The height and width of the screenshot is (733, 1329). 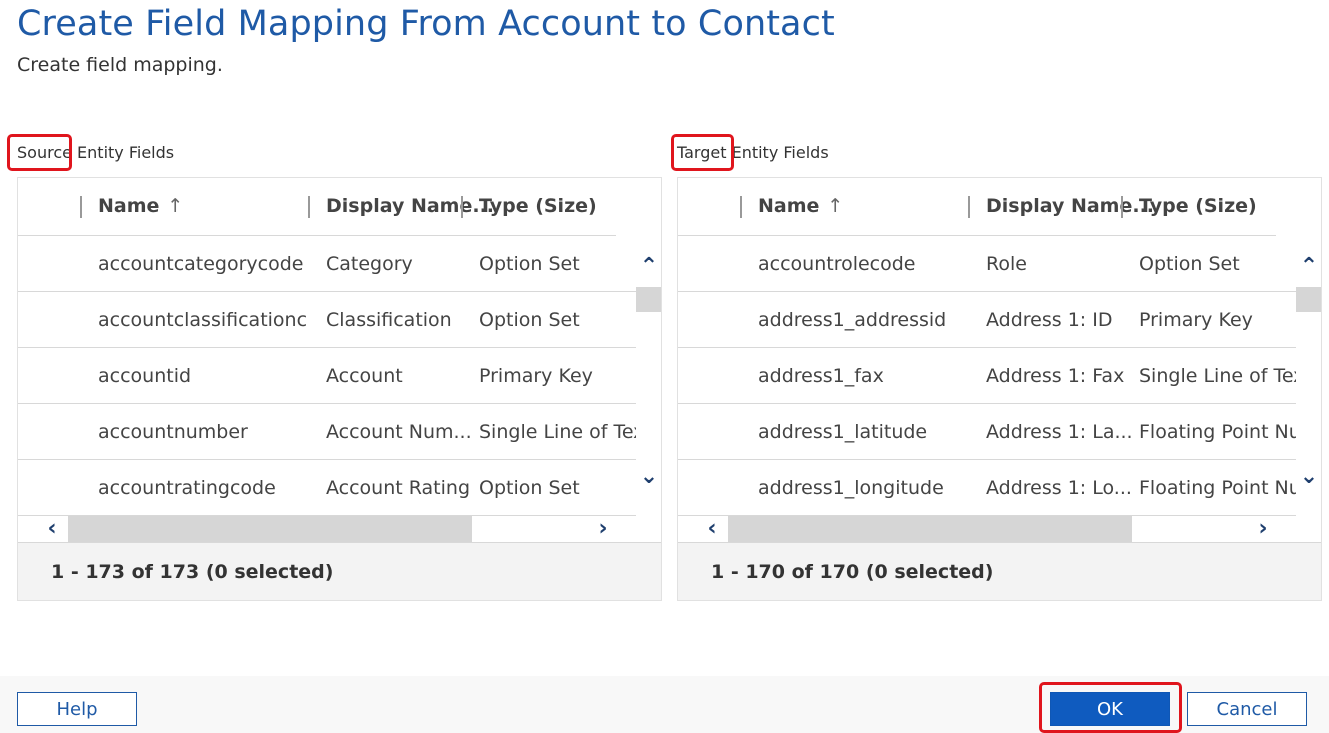 I want to click on cell-display-name: Address 1: ID, so click(x=1049, y=320).